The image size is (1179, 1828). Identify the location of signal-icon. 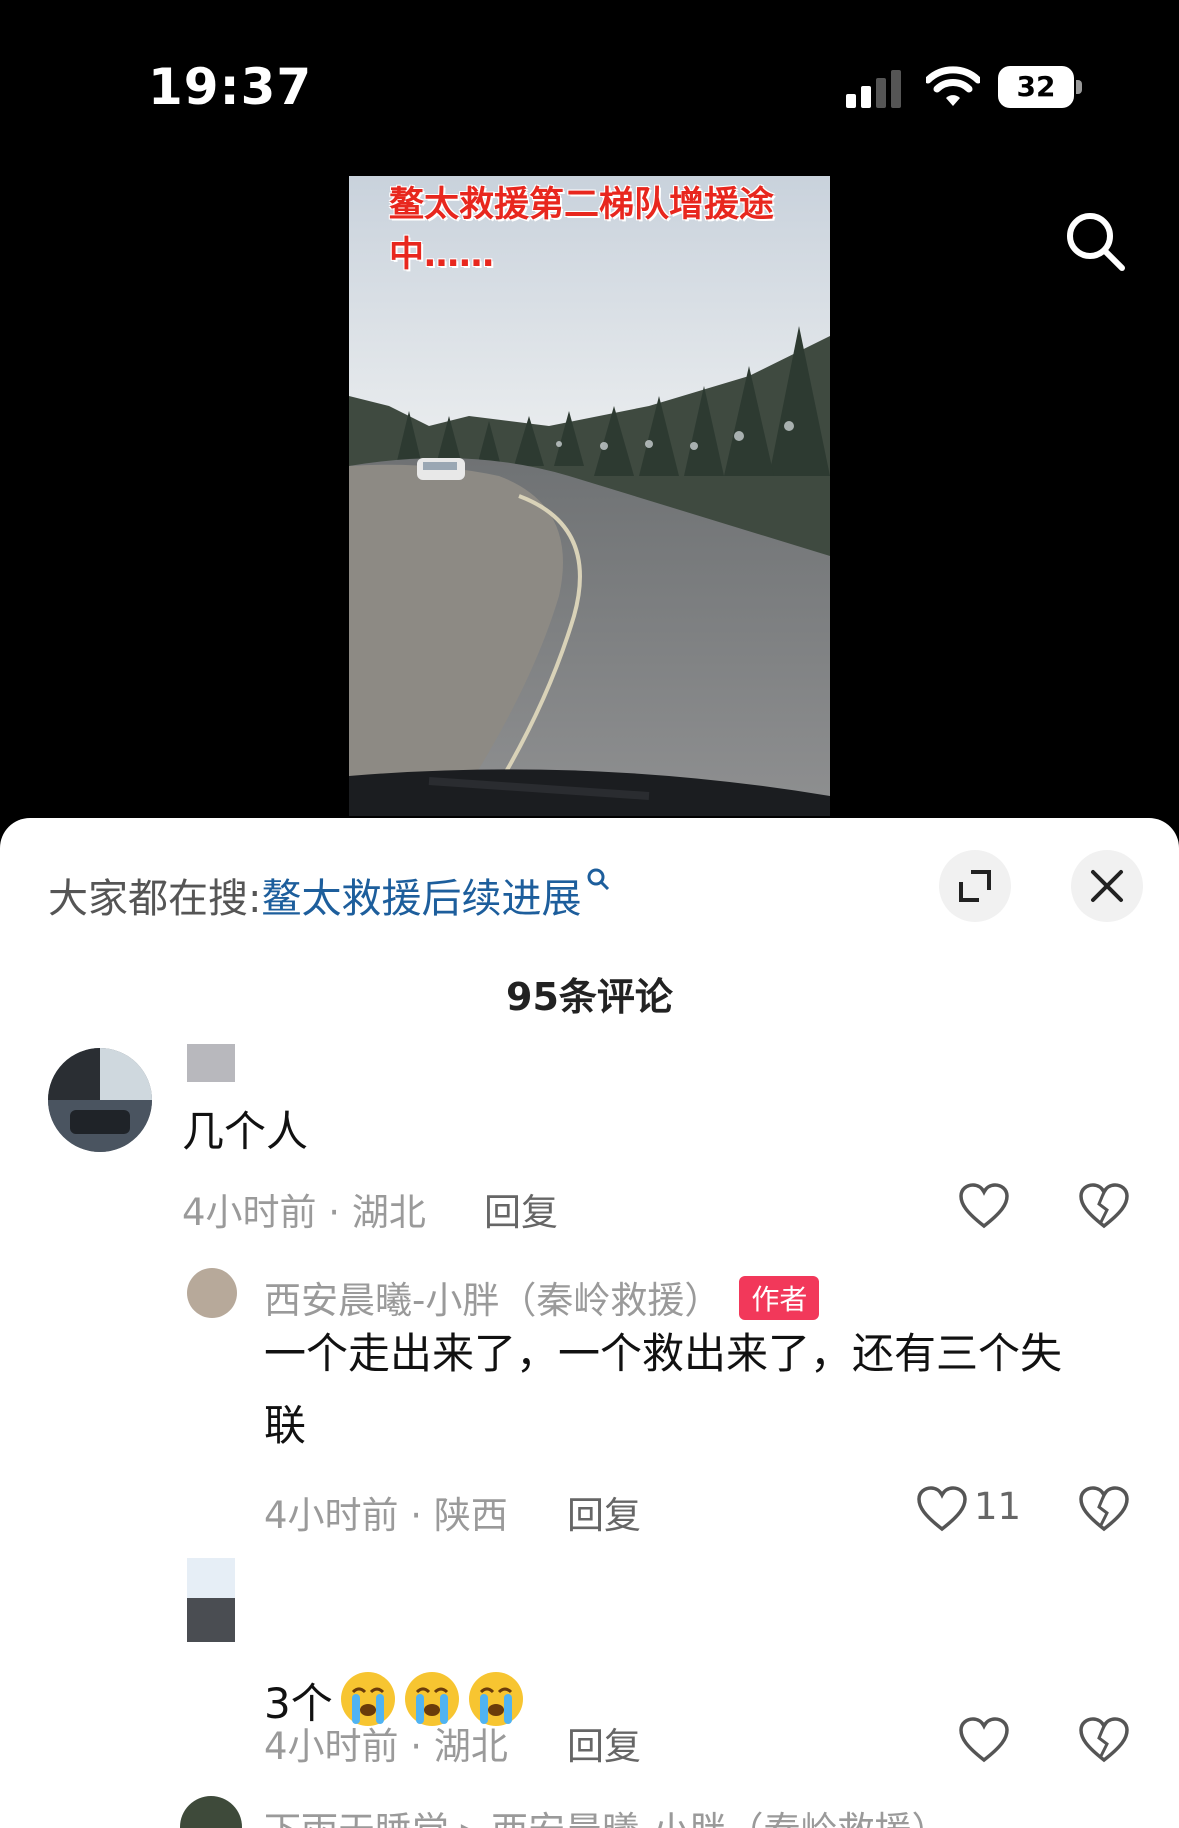
(875, 88).